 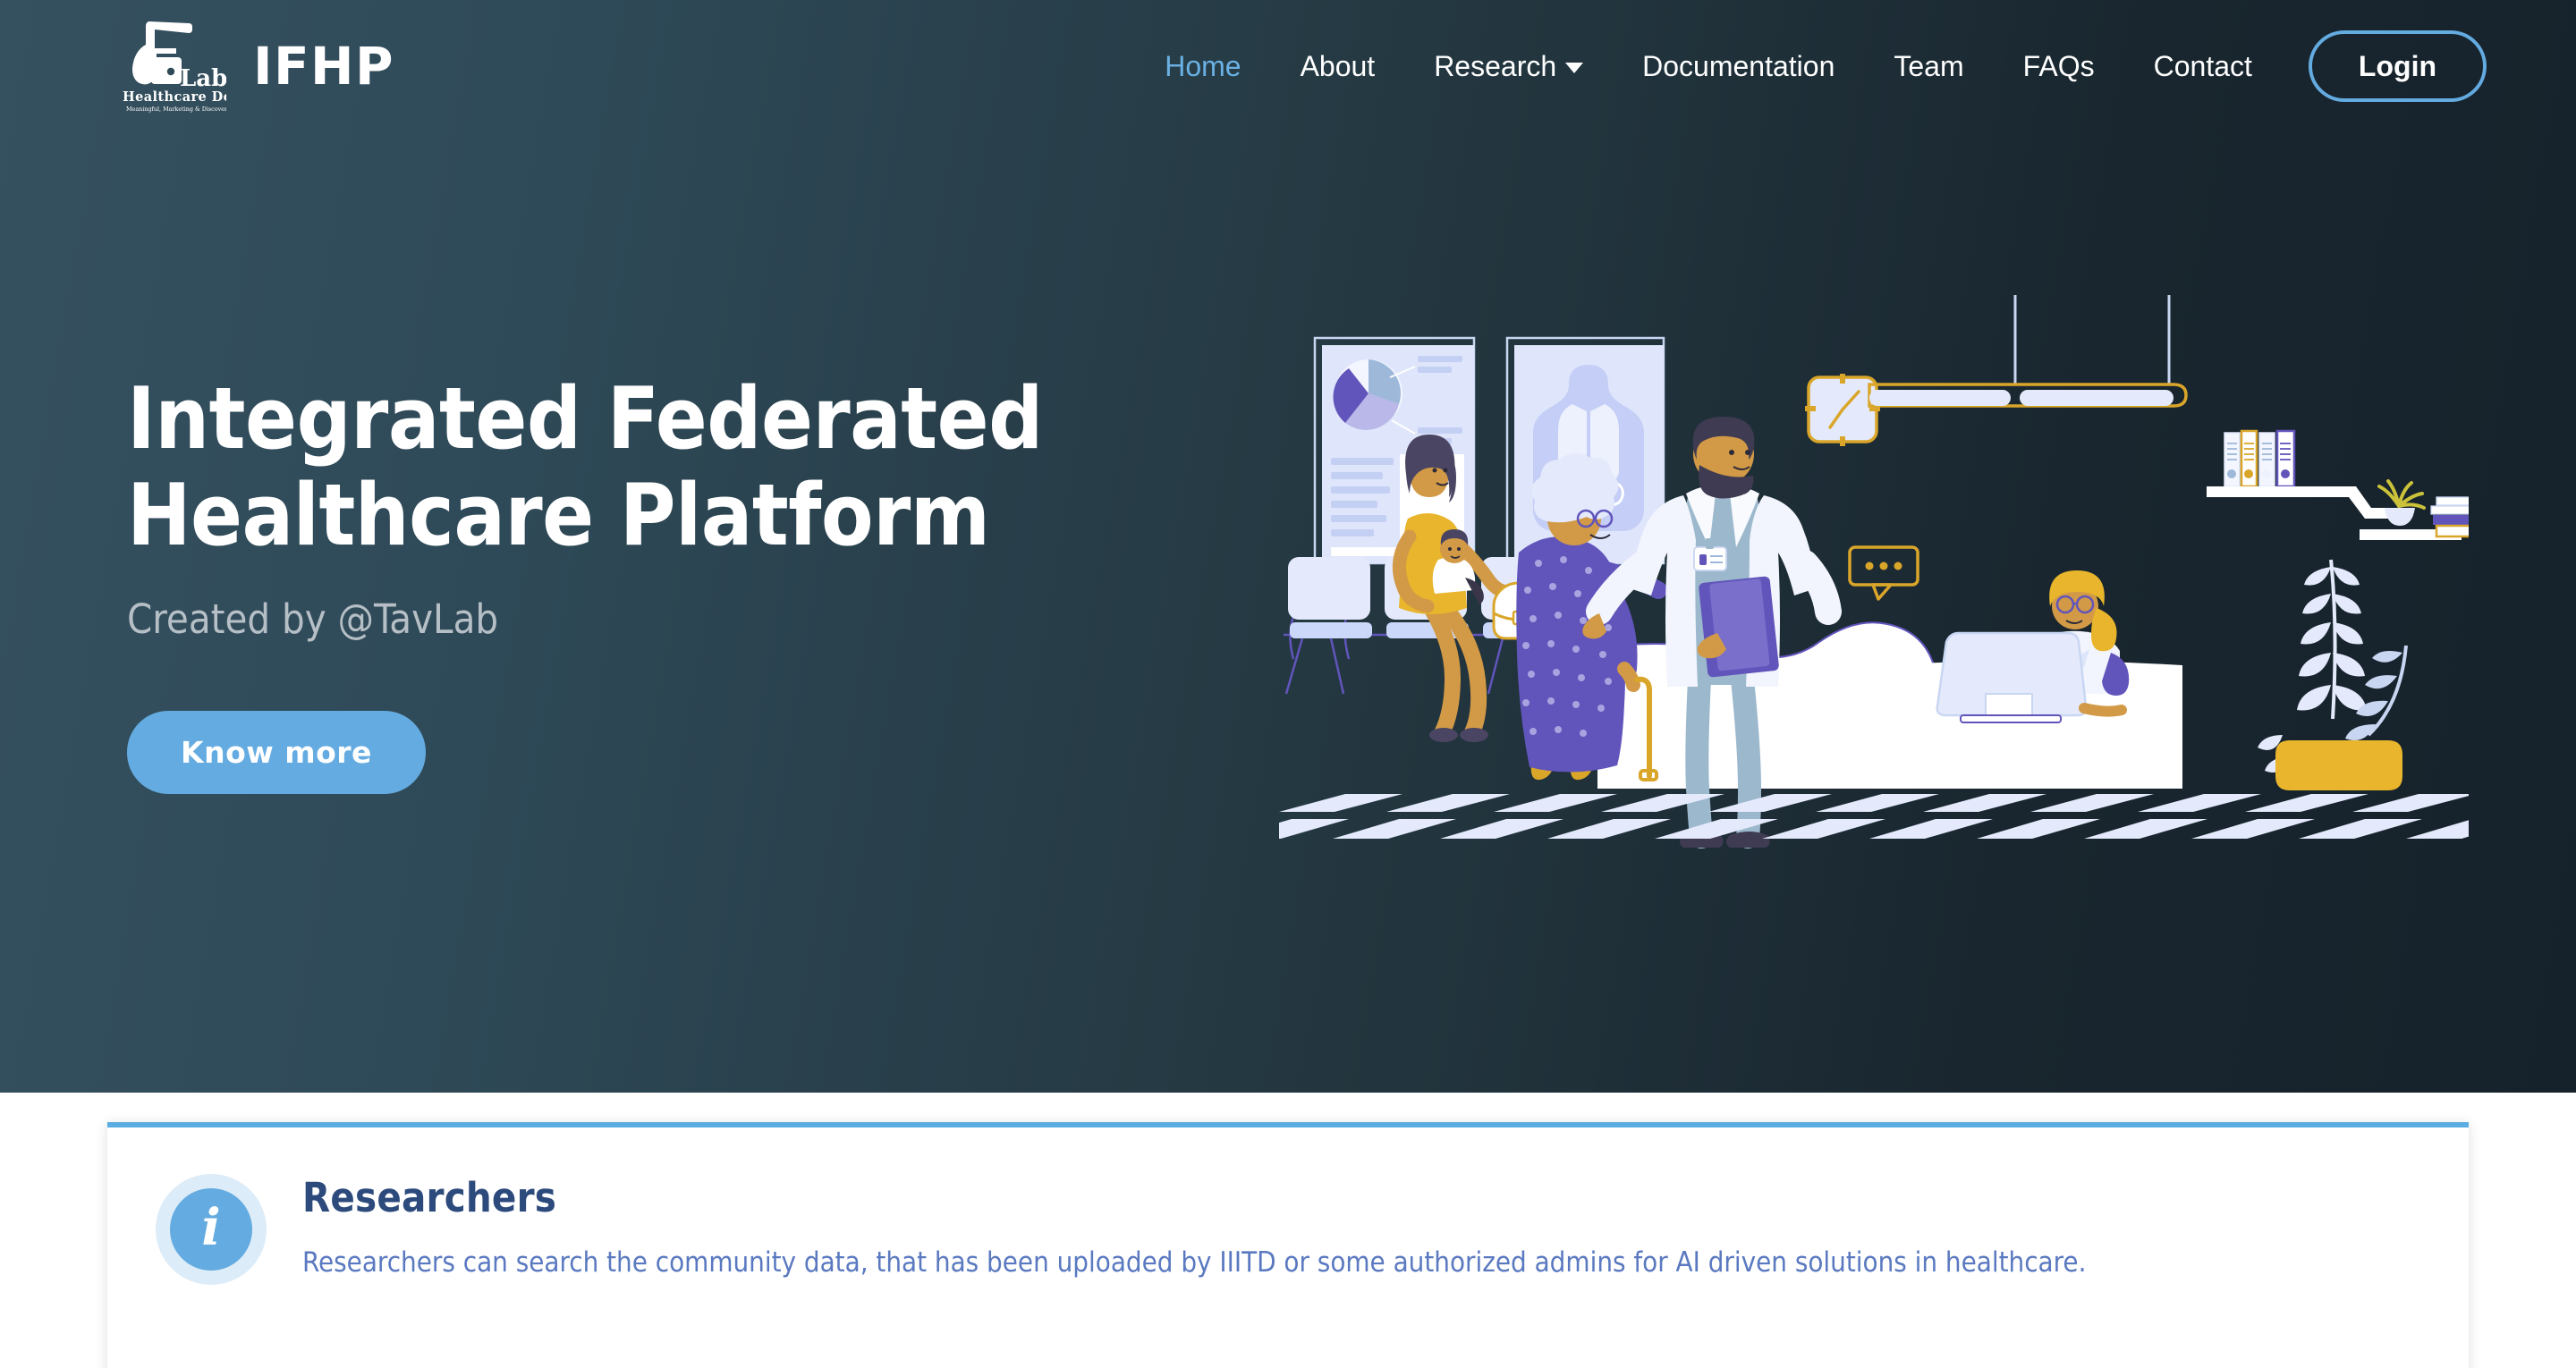 What do you see at coordinates (323, 66) in the screenshot?
I see `brand-title: IFHP` at bounding box center [323, 66].